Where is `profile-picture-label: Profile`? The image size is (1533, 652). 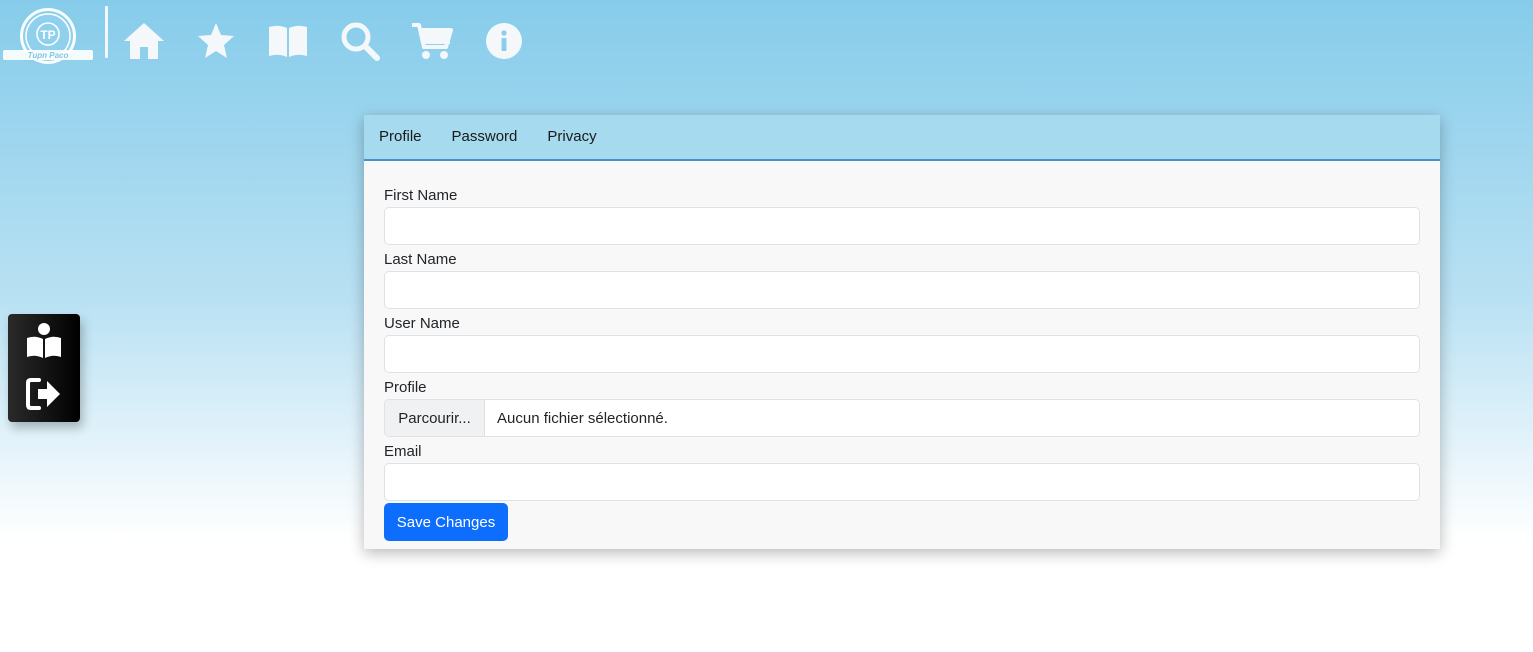
profile-picture-label: Profile is located at coordinates (405, 387).